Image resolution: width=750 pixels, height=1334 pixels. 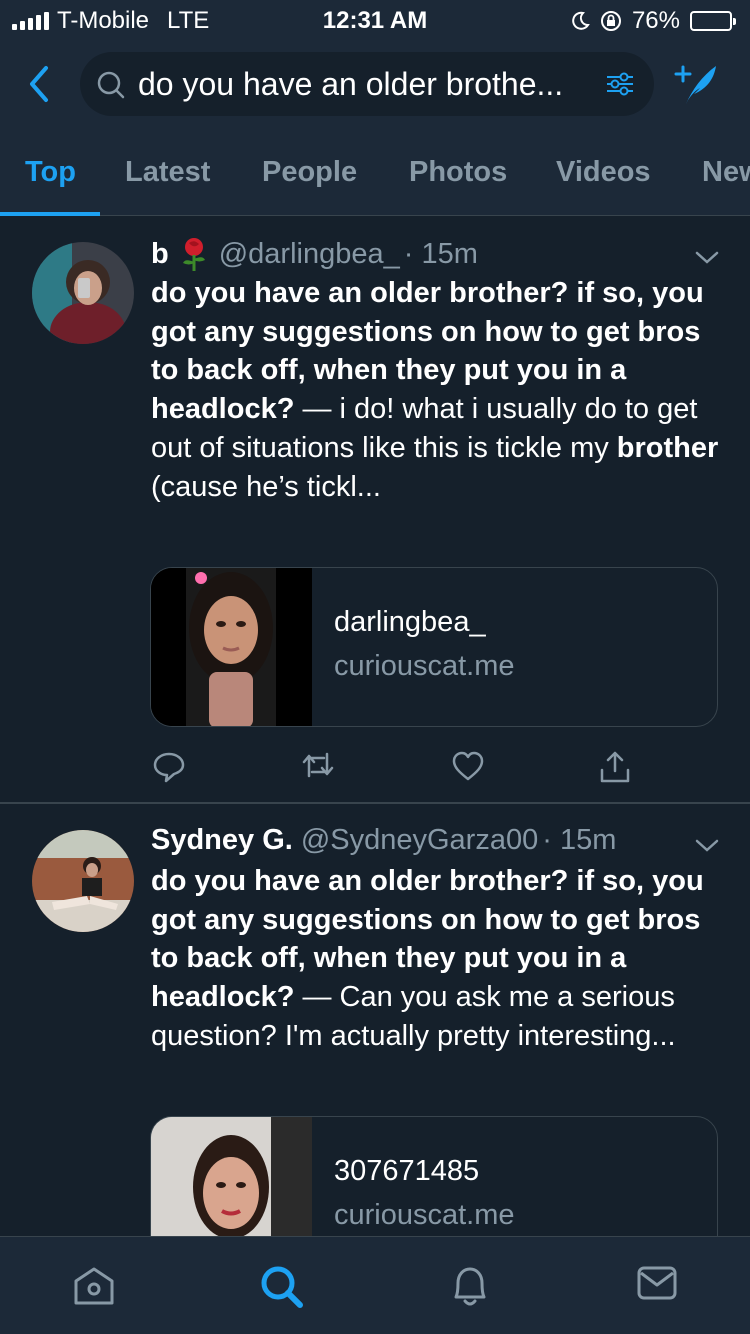 What do you see at coordinates (603, 172) in the screenshot?
I see `tab-videos: Videos` at bounding box center [603, 172].